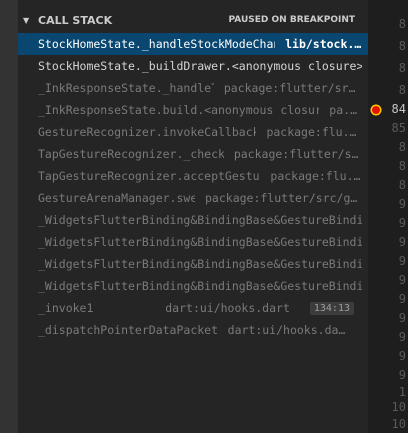 The image size is (408, 433). What do you see at coordinates (331, 308) in the screenshot?
I see `line-column-badge: 134:13` at bounding box center [331, 308].